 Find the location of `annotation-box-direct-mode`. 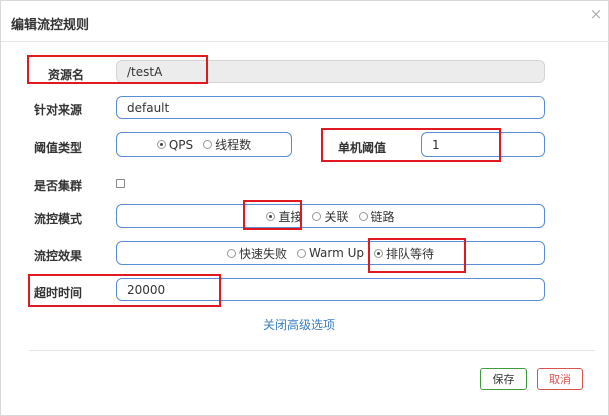

annotation-box-direct-mode is located at coordinates (272, 215).